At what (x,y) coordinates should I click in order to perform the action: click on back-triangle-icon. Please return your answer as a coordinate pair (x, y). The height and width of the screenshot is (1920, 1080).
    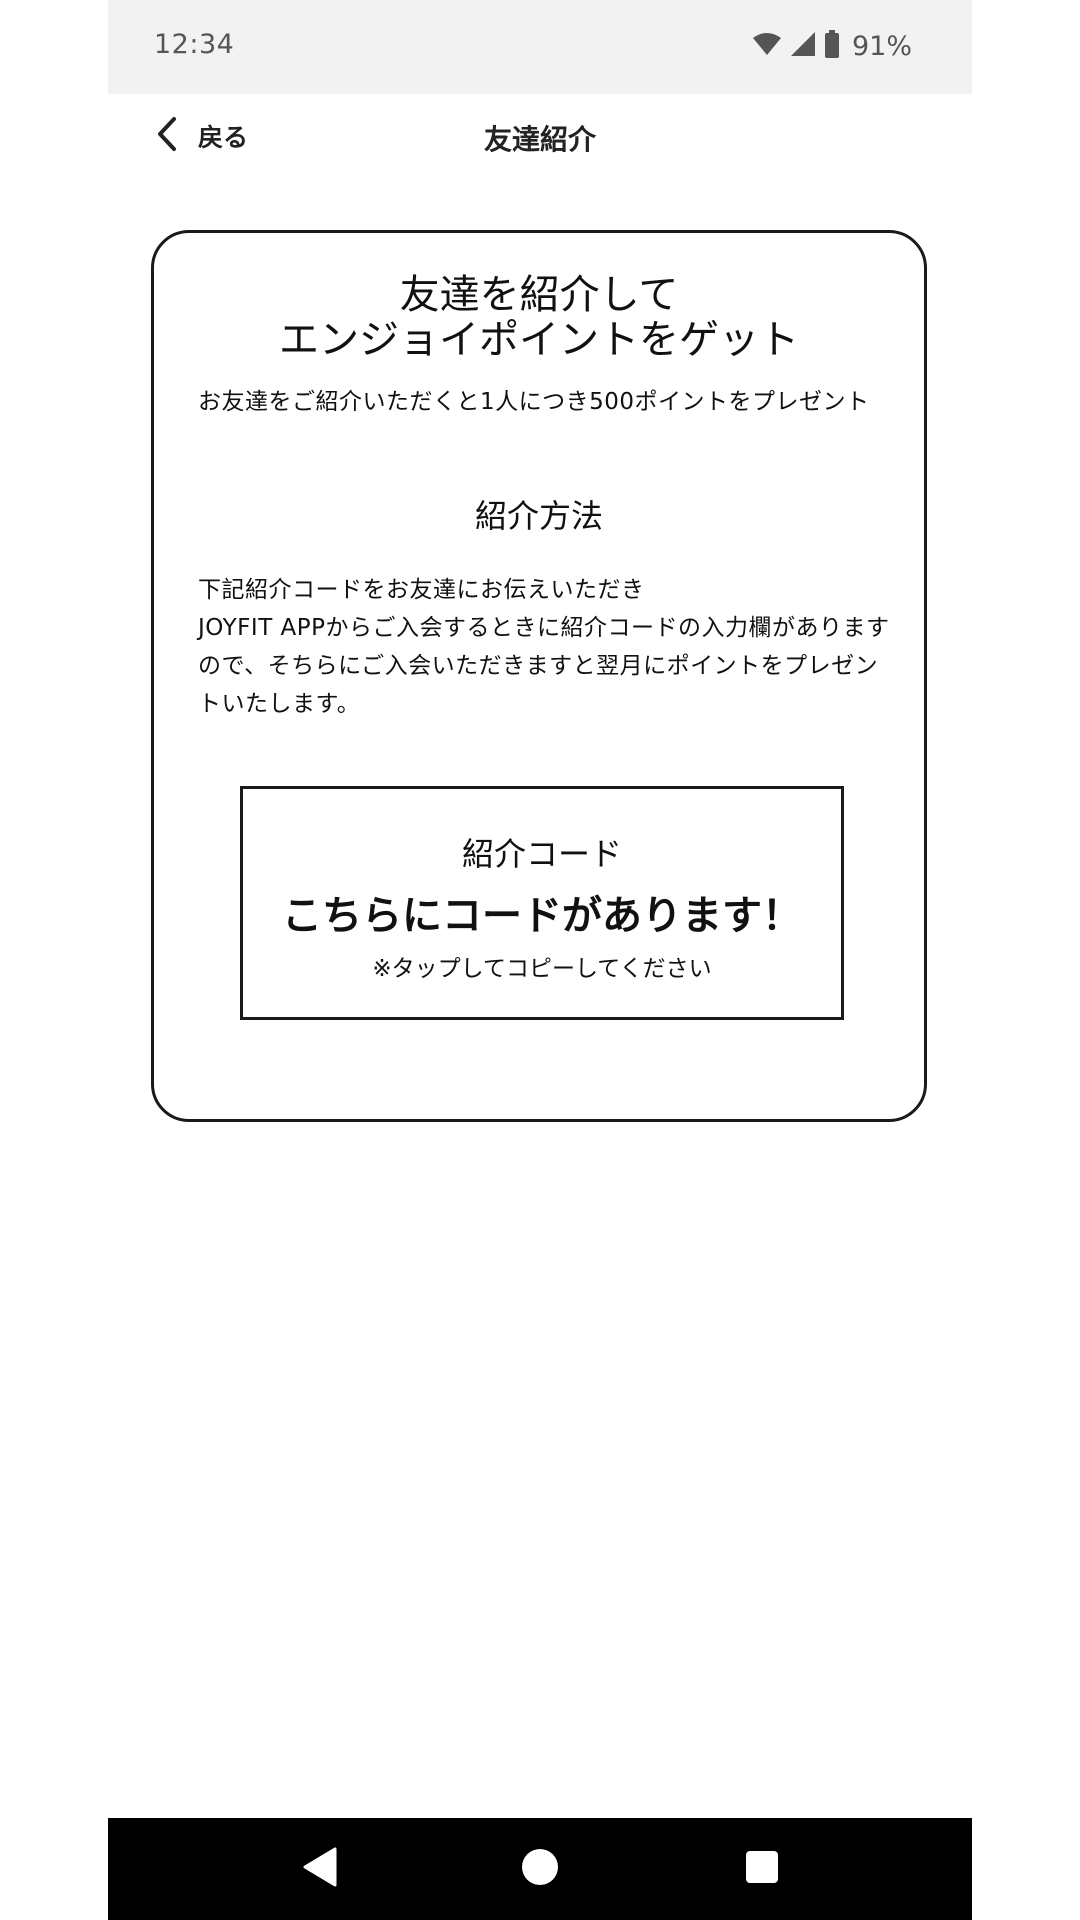
    Looking at the image, I should click on (320, 1869).